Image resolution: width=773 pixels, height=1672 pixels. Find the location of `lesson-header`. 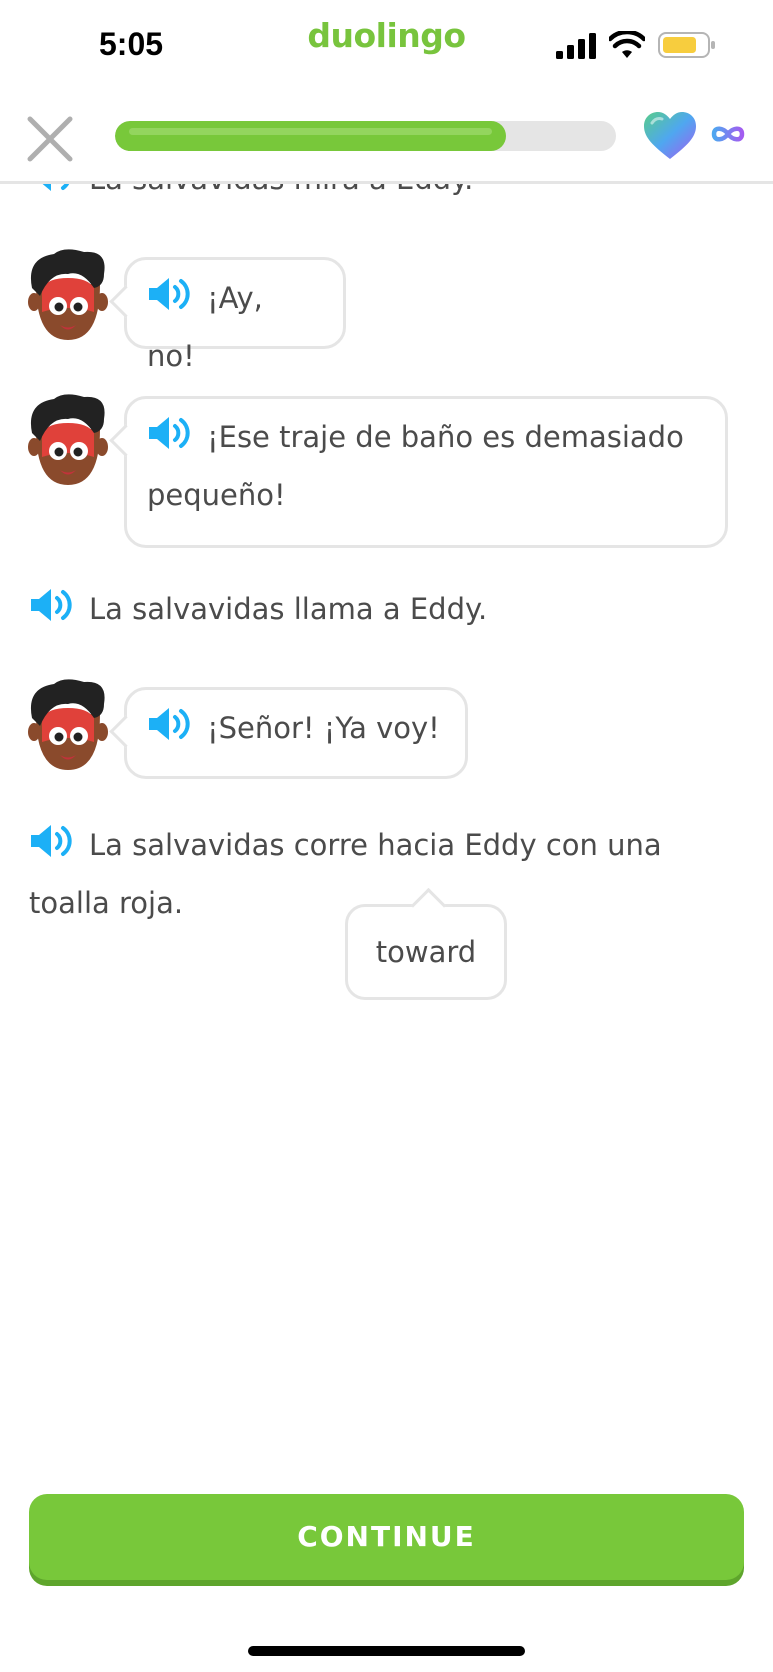

lesson-header is located at coordinates (386, 142).